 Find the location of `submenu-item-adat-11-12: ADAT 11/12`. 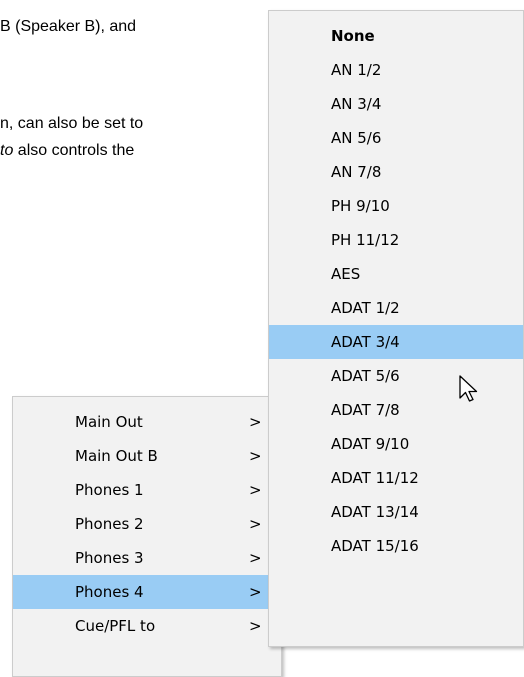

submenu-item-adat-11-12: ADAT 11/12 is located at coordinates (396, 478).